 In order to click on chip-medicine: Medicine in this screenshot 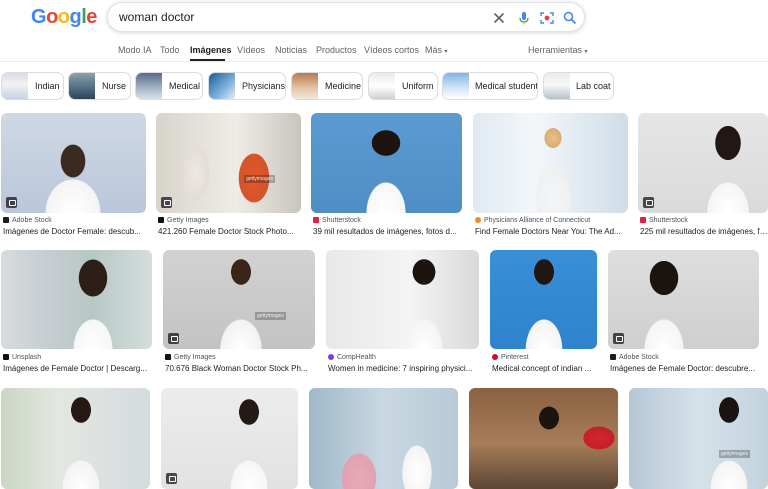, I will do `click(327, 86)`.